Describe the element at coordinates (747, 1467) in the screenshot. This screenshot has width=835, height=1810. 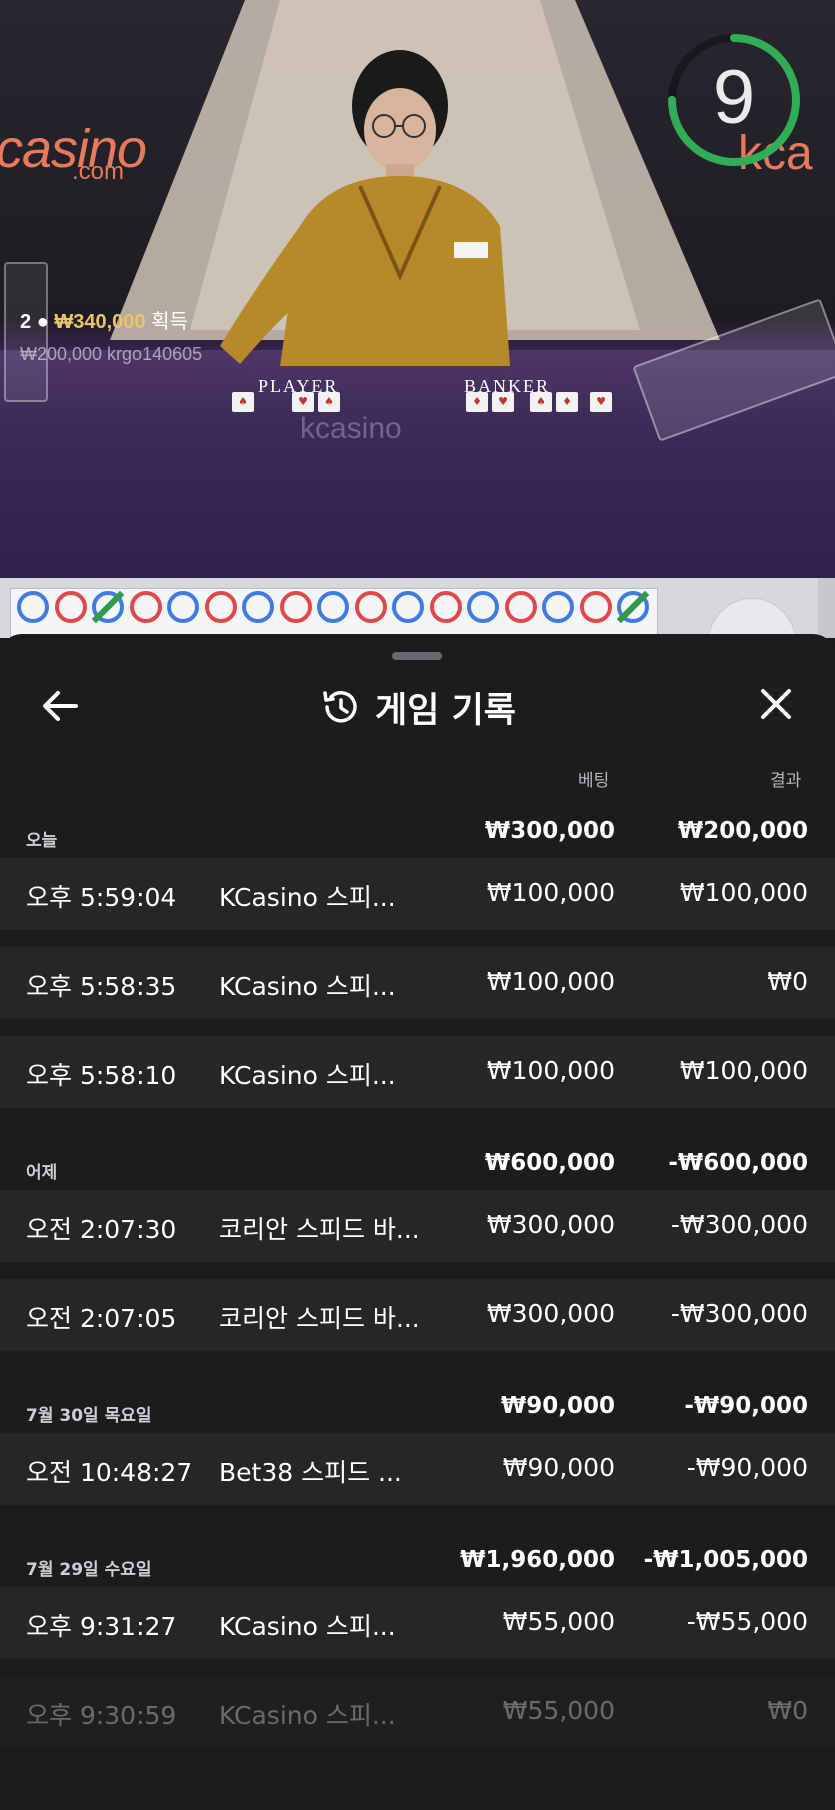
I see `row-result: -₩90,000` at that location.